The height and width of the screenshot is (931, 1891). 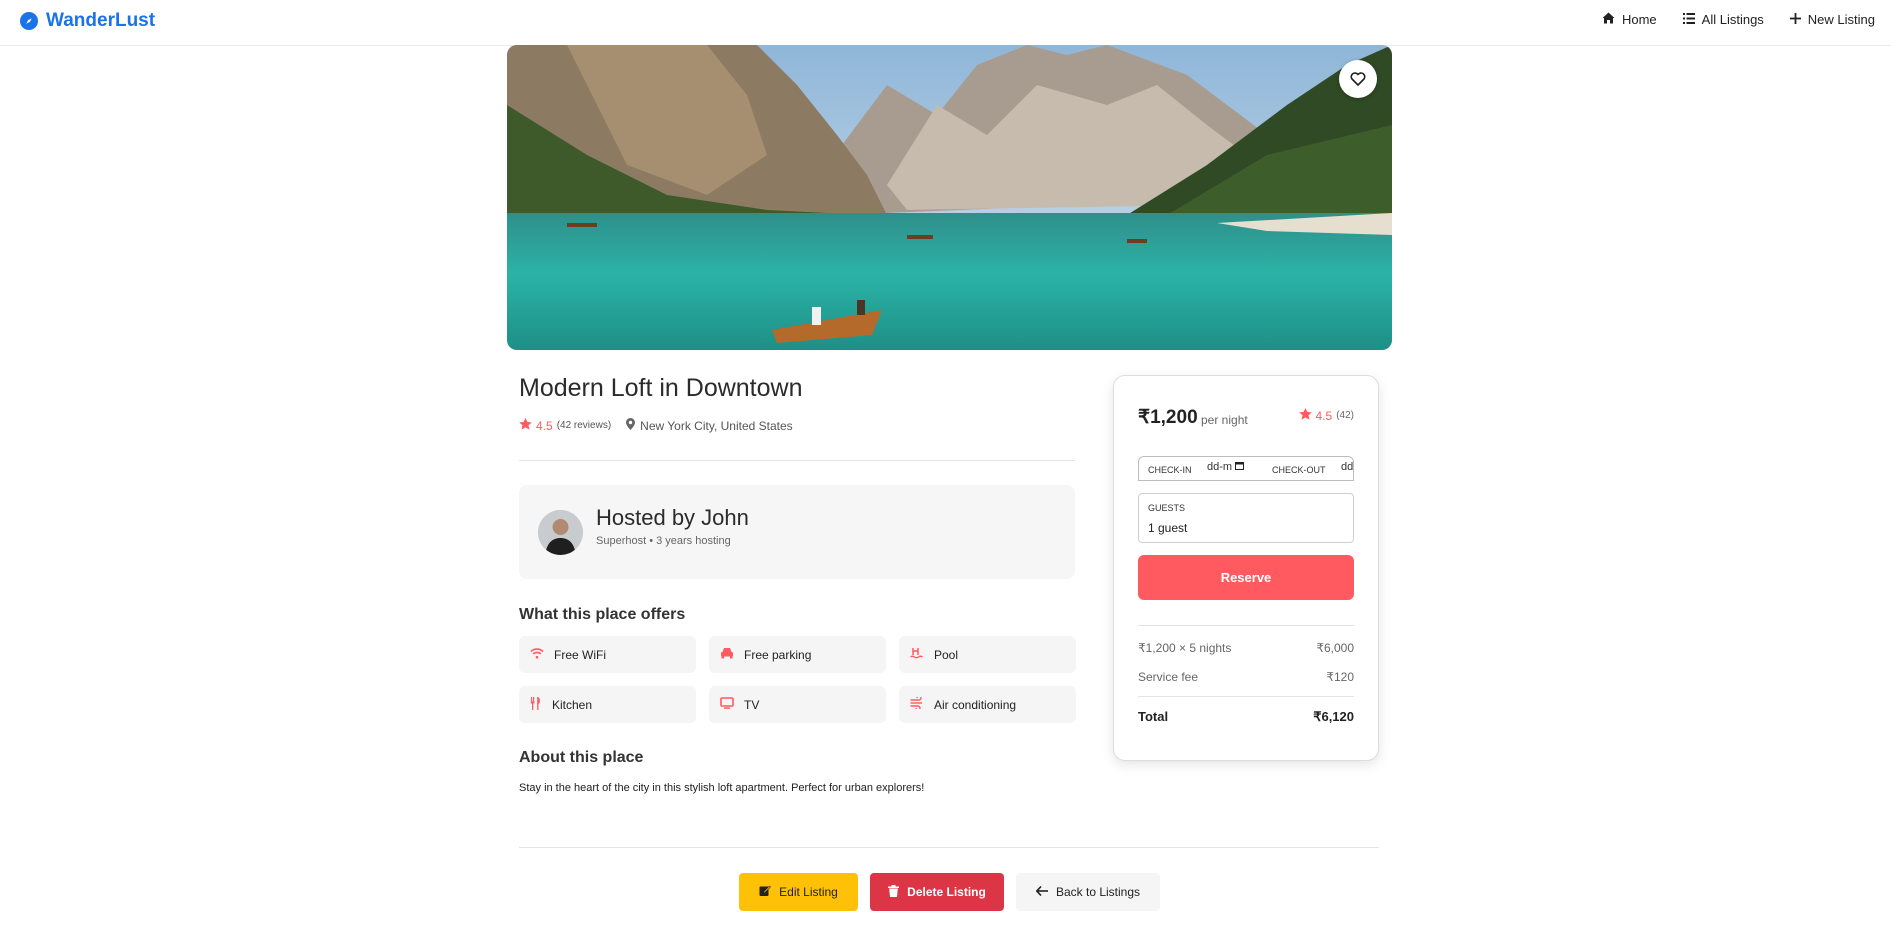 What do you see at coordinates (727, 654) in the screenshot?
I see `car-icon` at bounding box center [727, 654].